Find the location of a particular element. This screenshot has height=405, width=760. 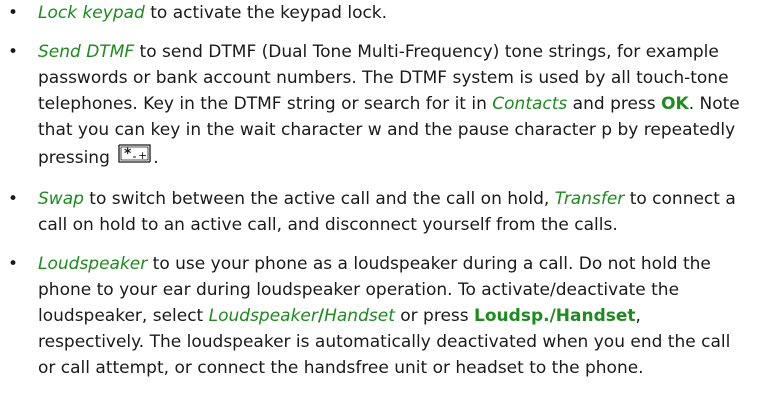

term-loudspeaker: Loudspeaker is located at coordinates (93, 264).